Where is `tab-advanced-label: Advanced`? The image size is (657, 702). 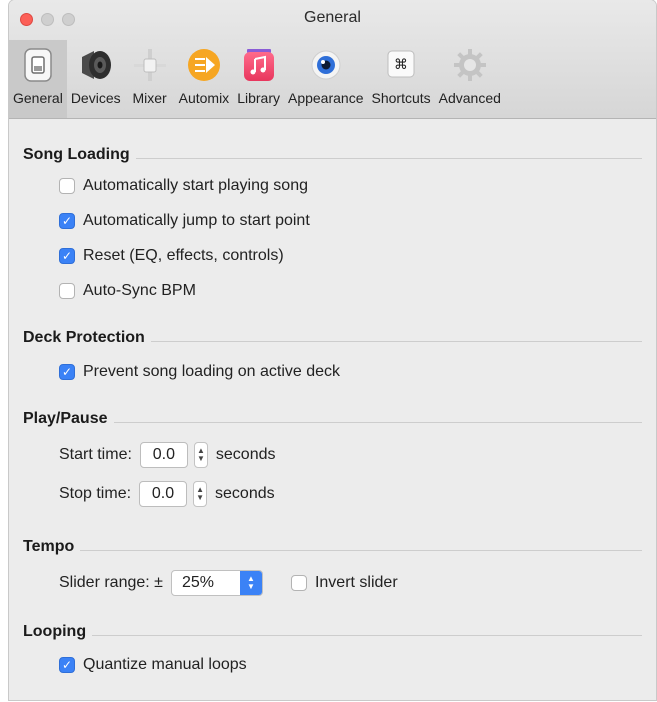
tab-advanced-label: Advanced is located at coordinates (469, 98).